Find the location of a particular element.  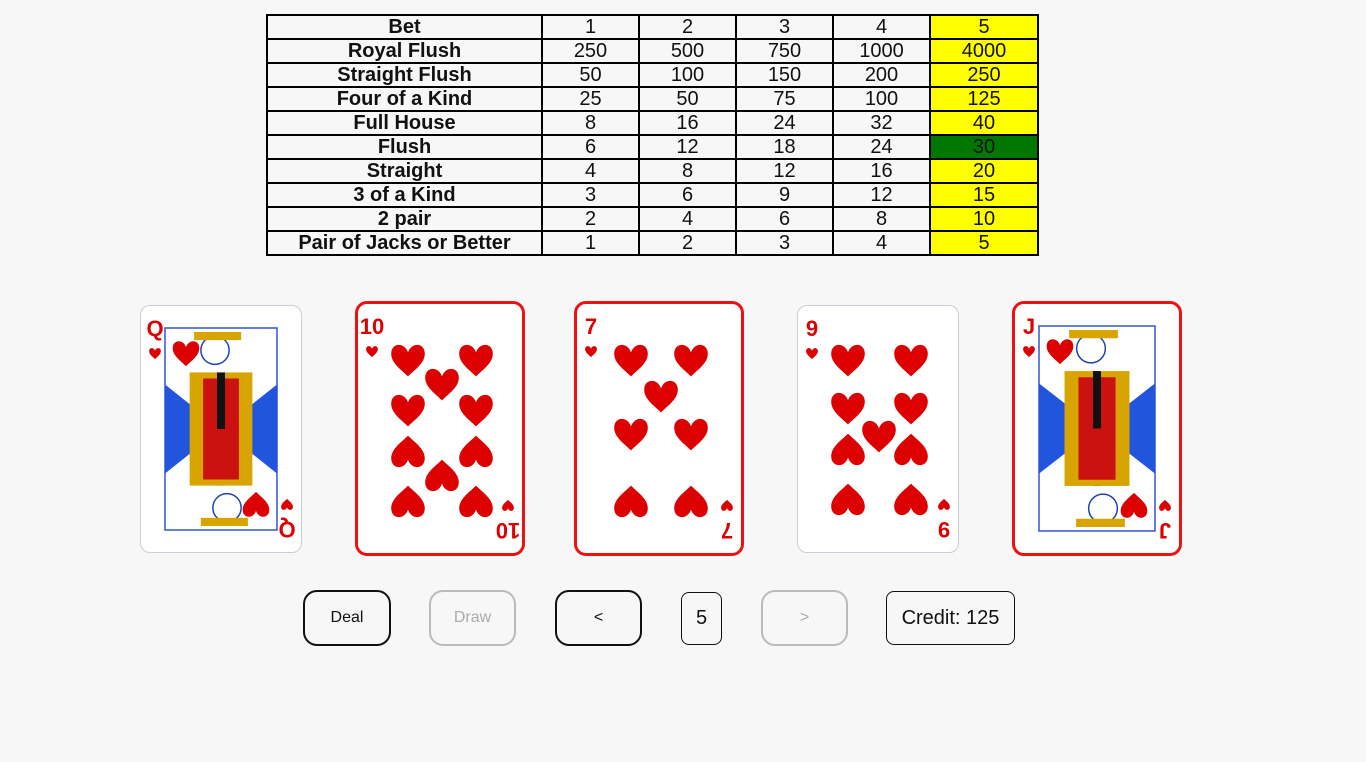

paytable-cell: 500 is located at coordinates (687, 51).